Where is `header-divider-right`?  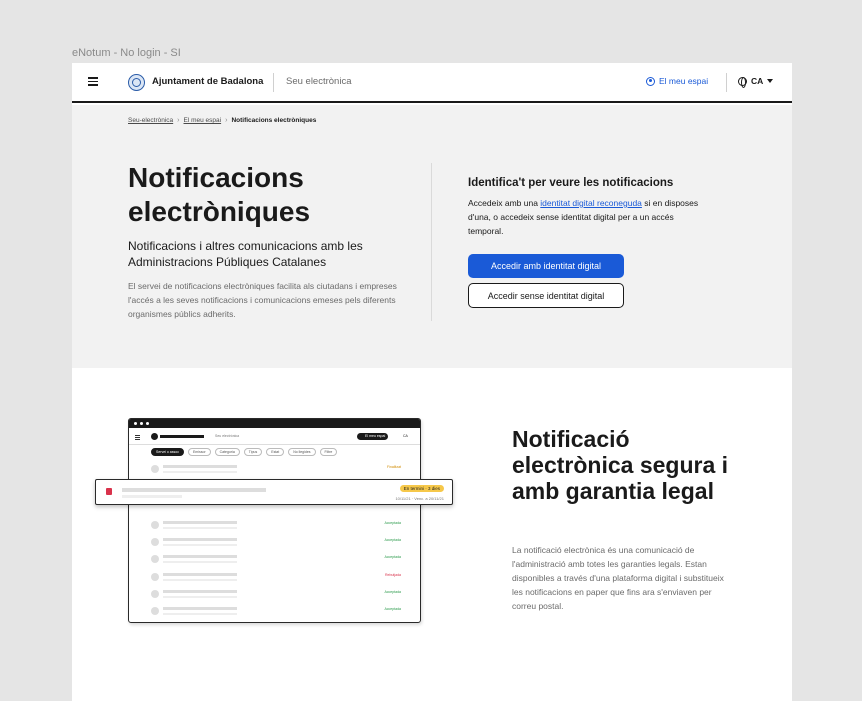
header-divider-right is located at coordinates (726, 82).